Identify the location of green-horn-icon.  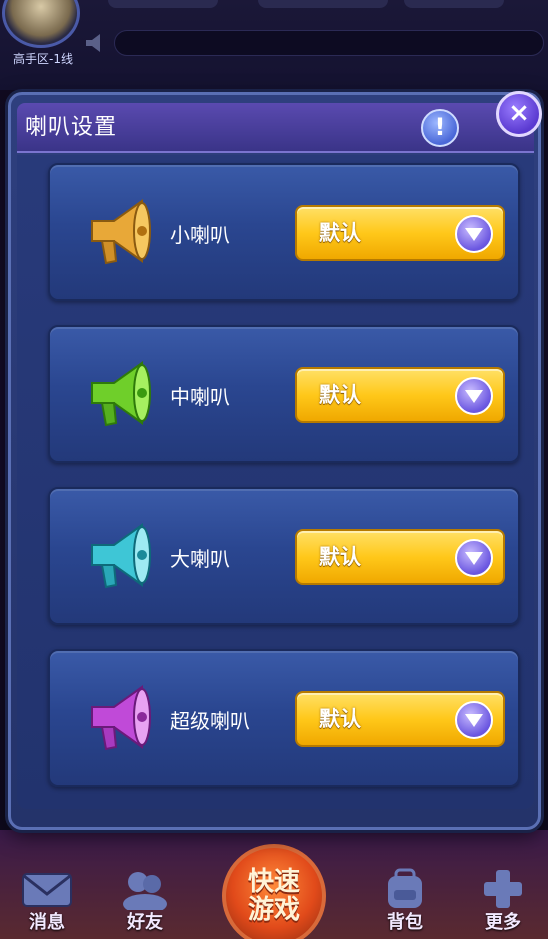
(121, 394).